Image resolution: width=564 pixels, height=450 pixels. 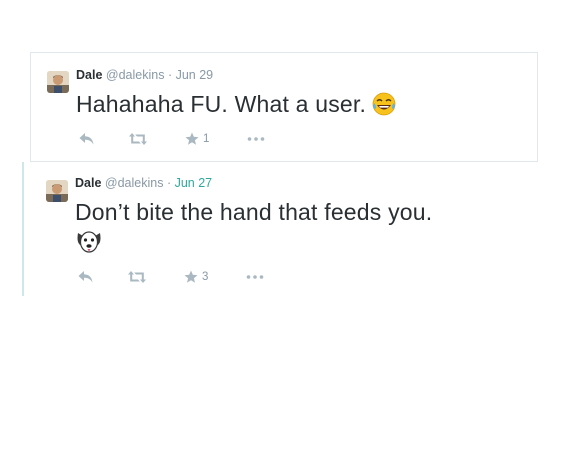 I want to click on dog-face-icon, so click(x=89, y=244).